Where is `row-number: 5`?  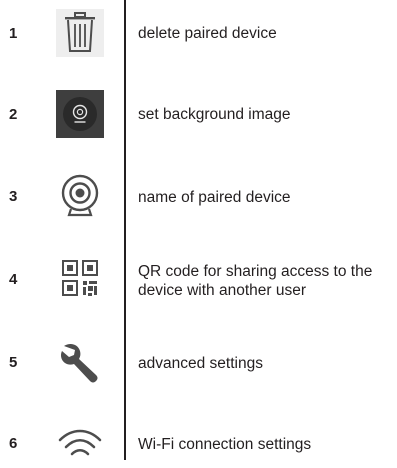 row-number: 5 is located at coordinates (13, 362).